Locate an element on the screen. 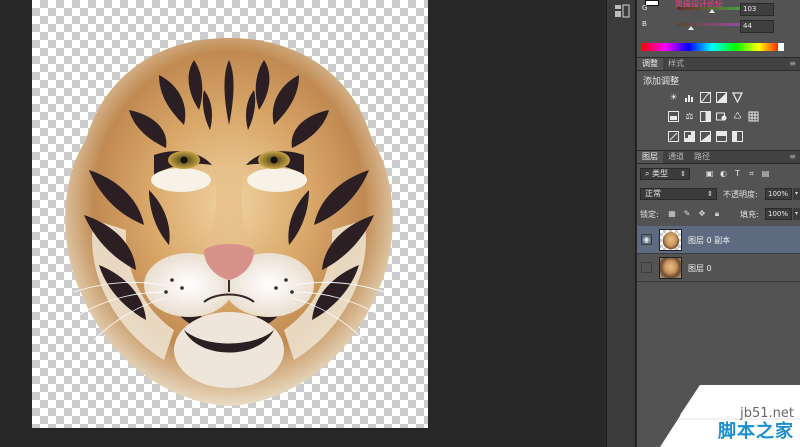 Image resolution: width=800 pixels, height=447 pixels. blend-mode-value: 正常 is located at coordinates (653, 193).